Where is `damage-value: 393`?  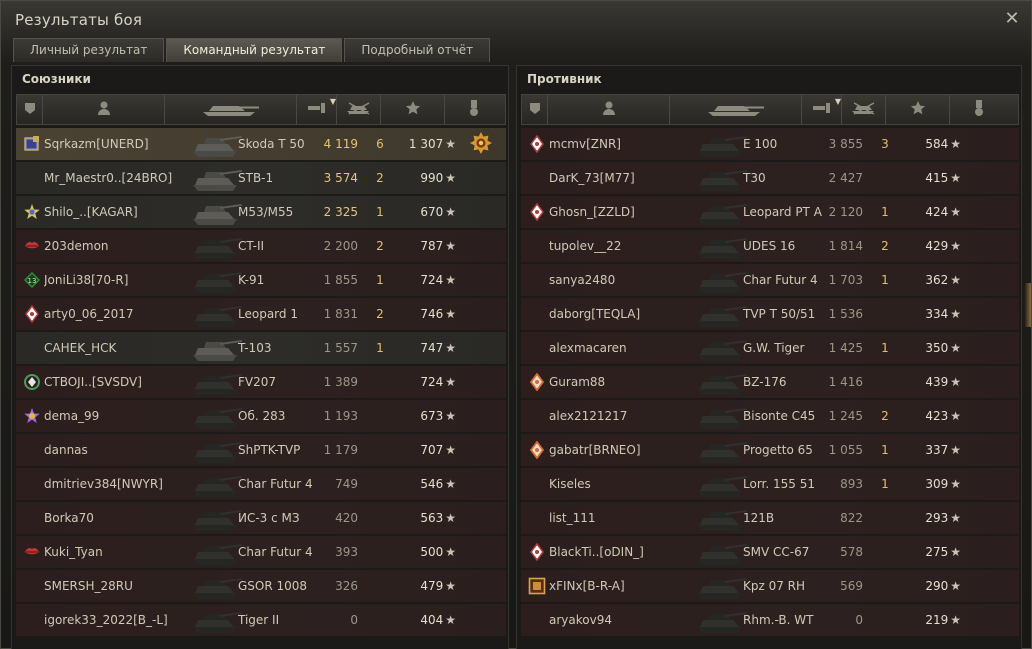
damage-value: 393 is located at coordinates (346, 552).